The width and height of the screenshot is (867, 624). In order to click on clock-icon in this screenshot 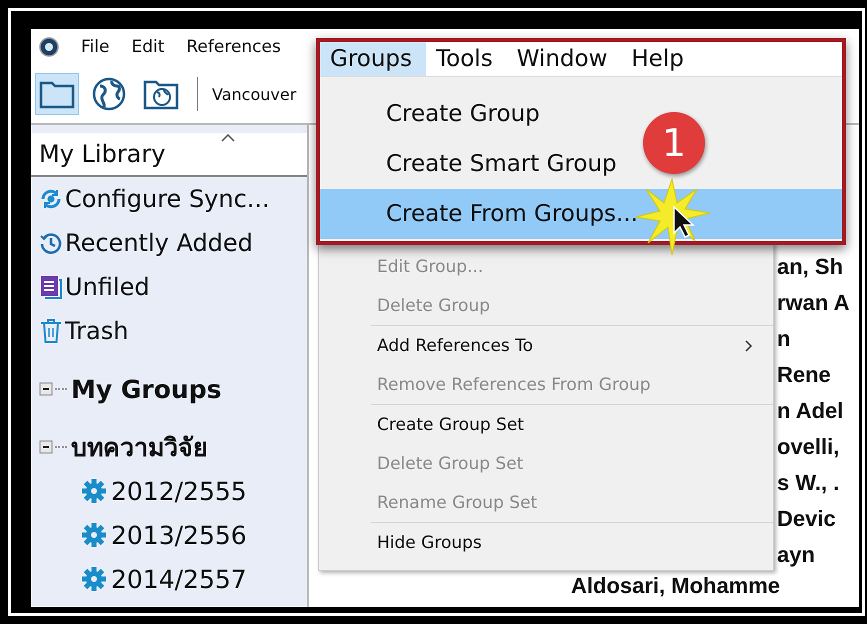, I will do `click(51, 243)`.